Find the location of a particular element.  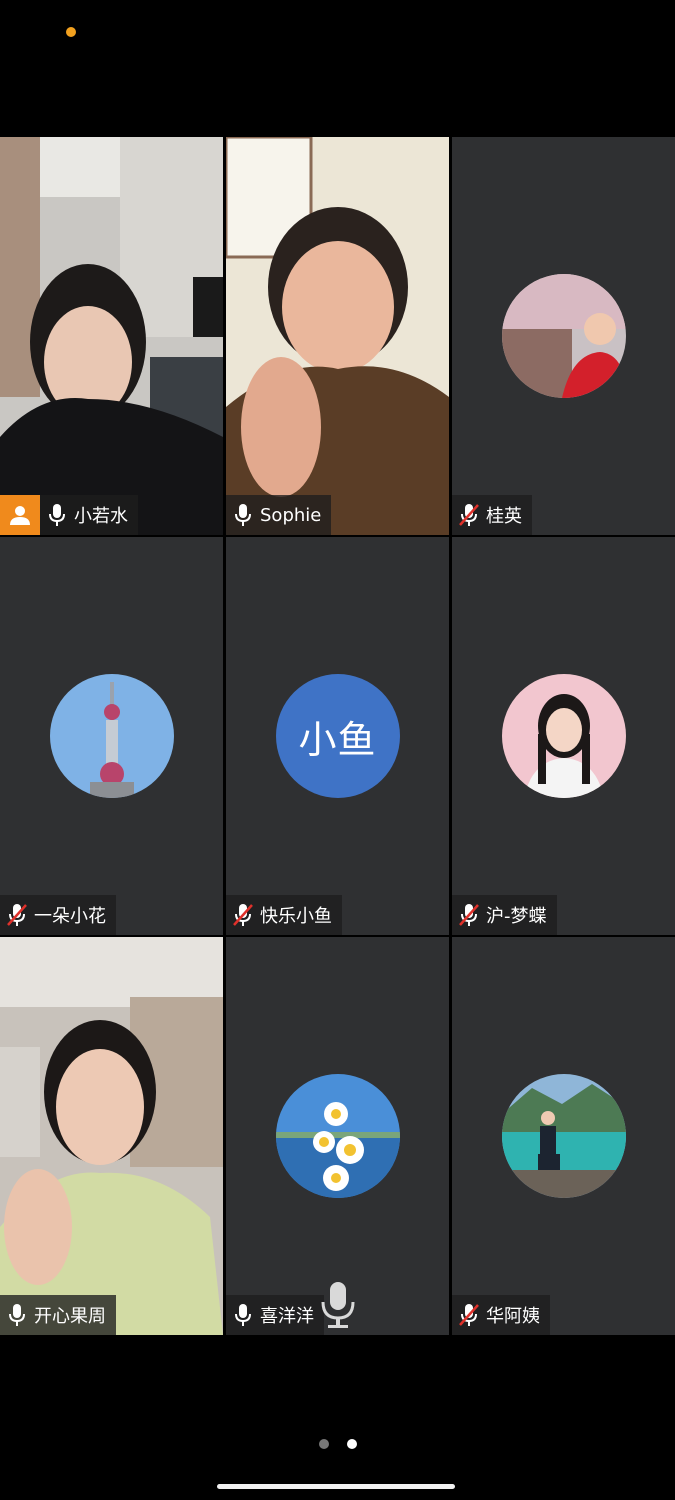

participant-tile-6: 沪-梦蝶 is located at coordinates (563, 736).